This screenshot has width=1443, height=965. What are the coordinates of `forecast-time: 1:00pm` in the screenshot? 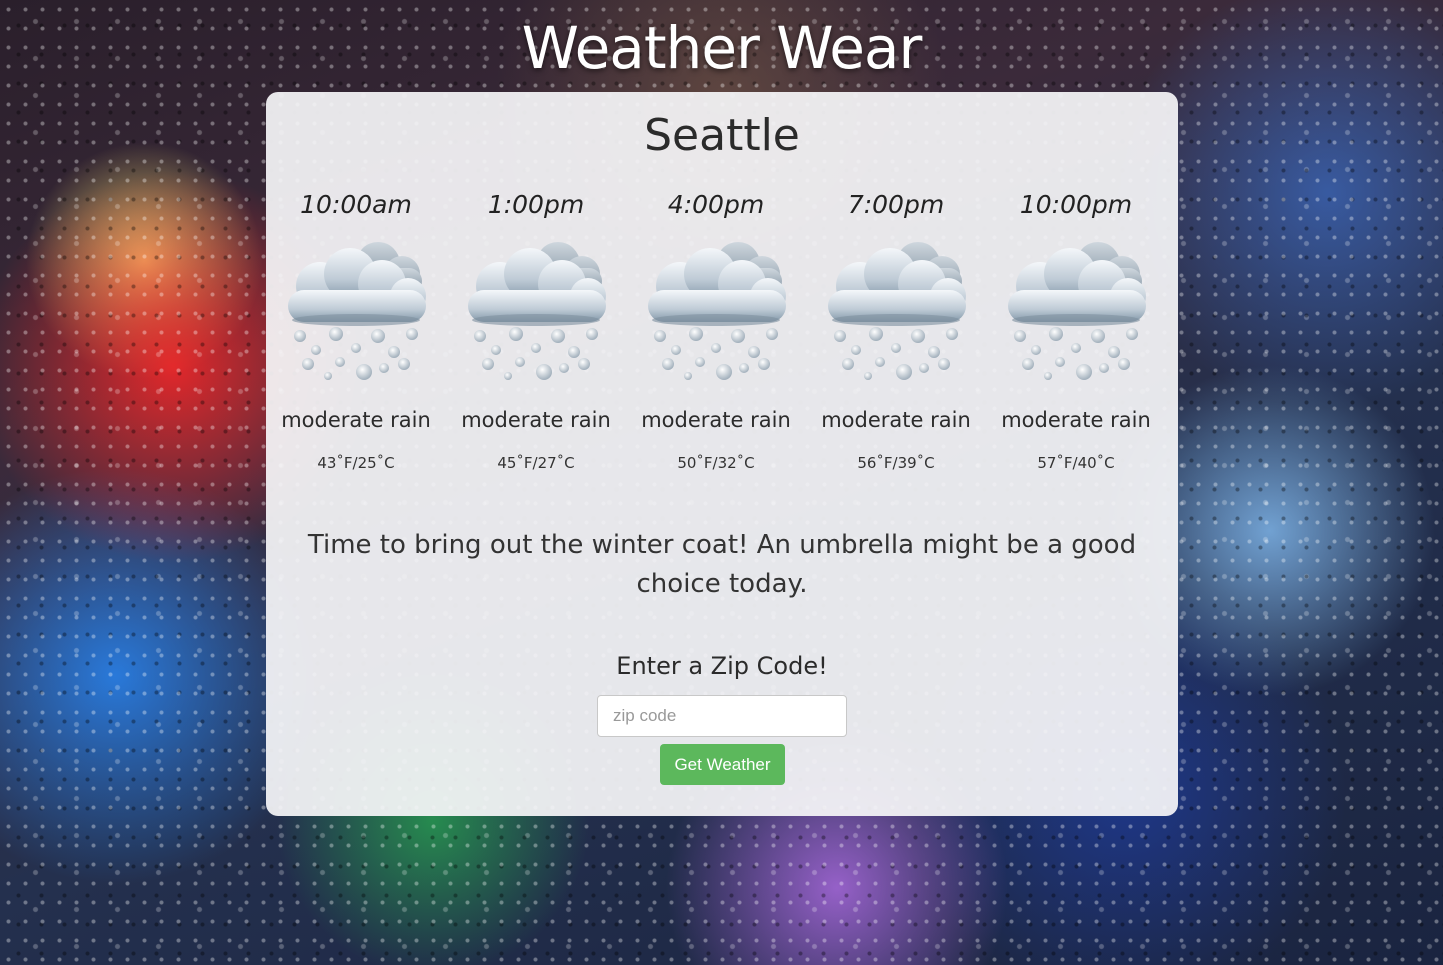 It's located at (536, 204).